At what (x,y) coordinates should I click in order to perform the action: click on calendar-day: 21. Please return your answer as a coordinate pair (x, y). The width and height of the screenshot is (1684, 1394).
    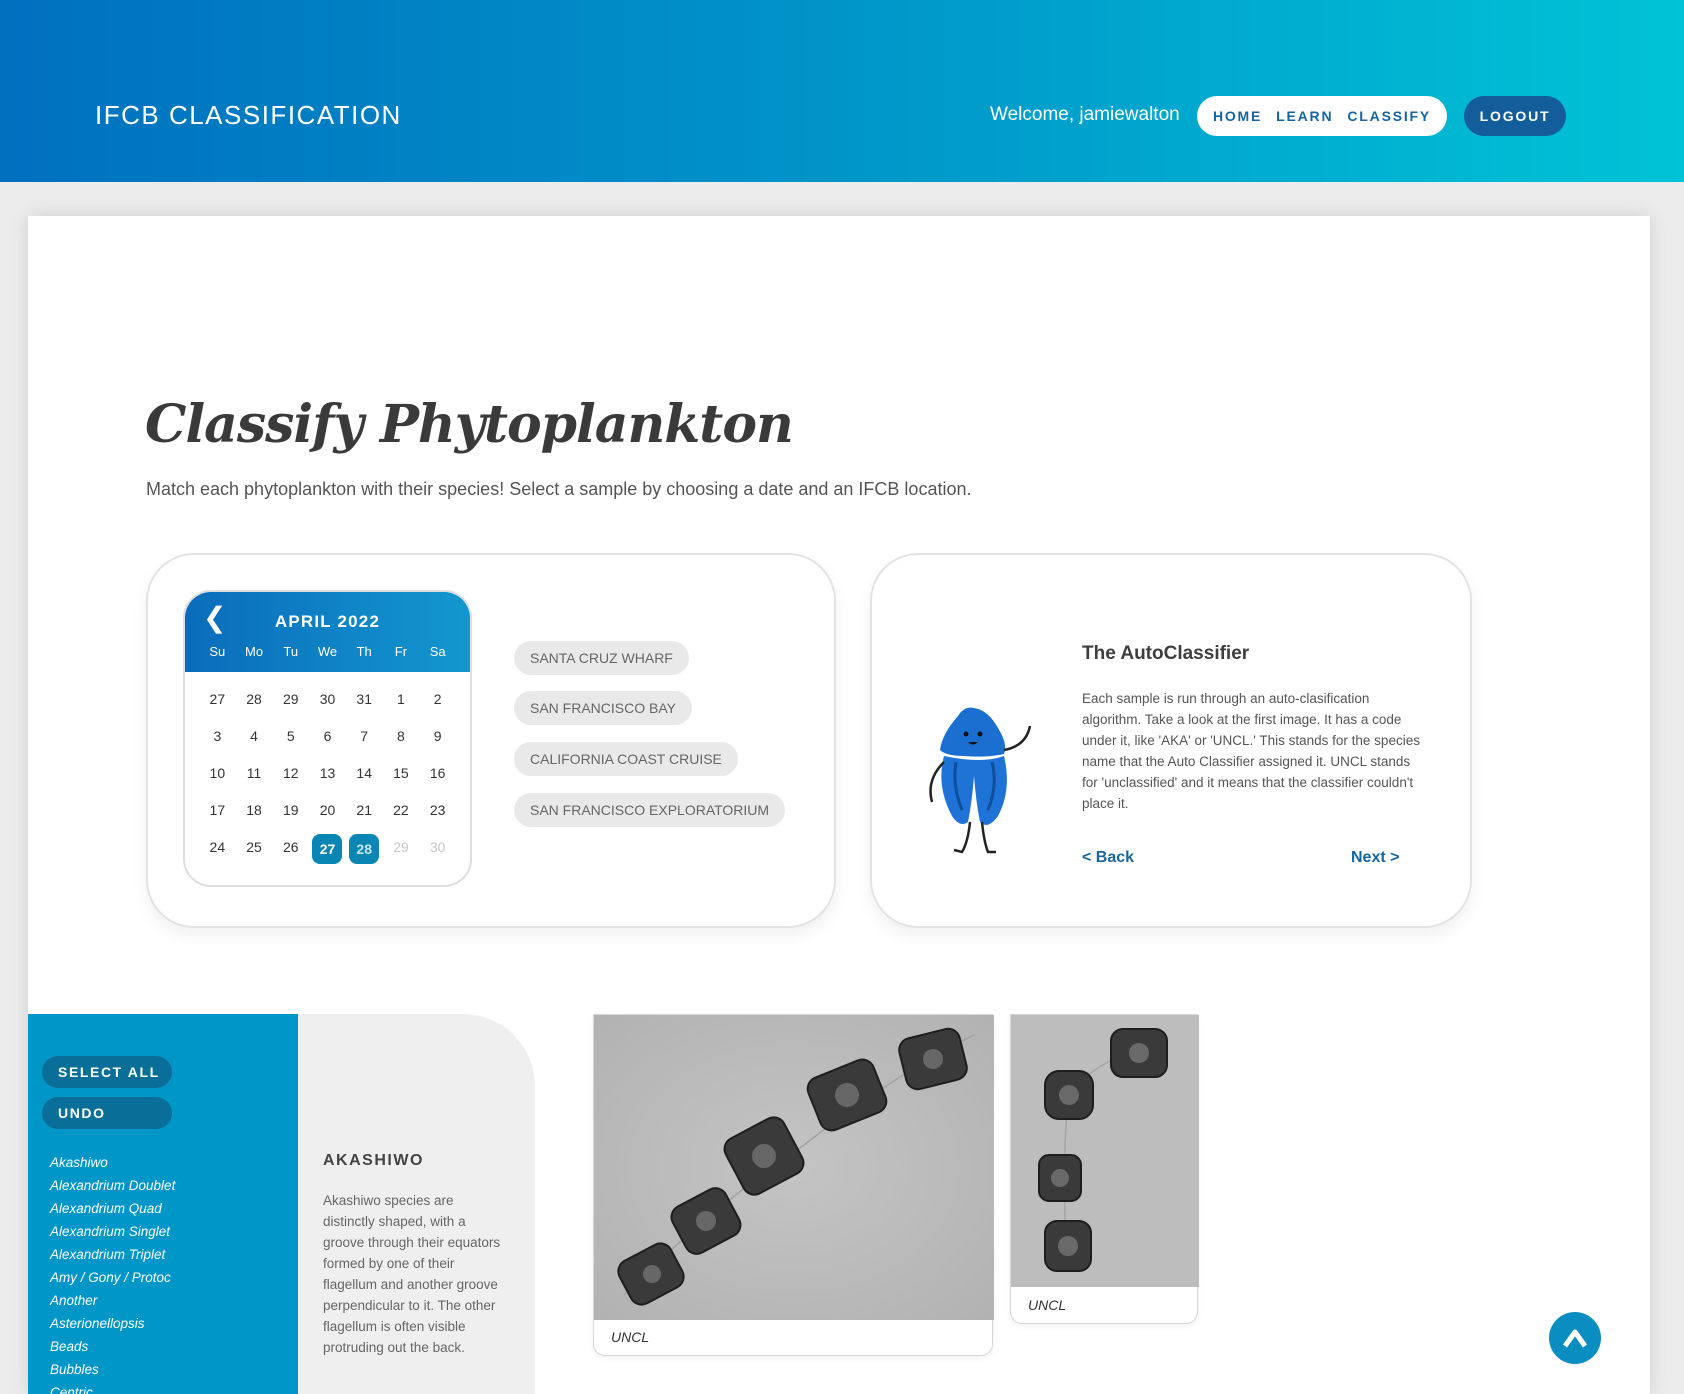
    Looking at the image, I should click on (364, 810).